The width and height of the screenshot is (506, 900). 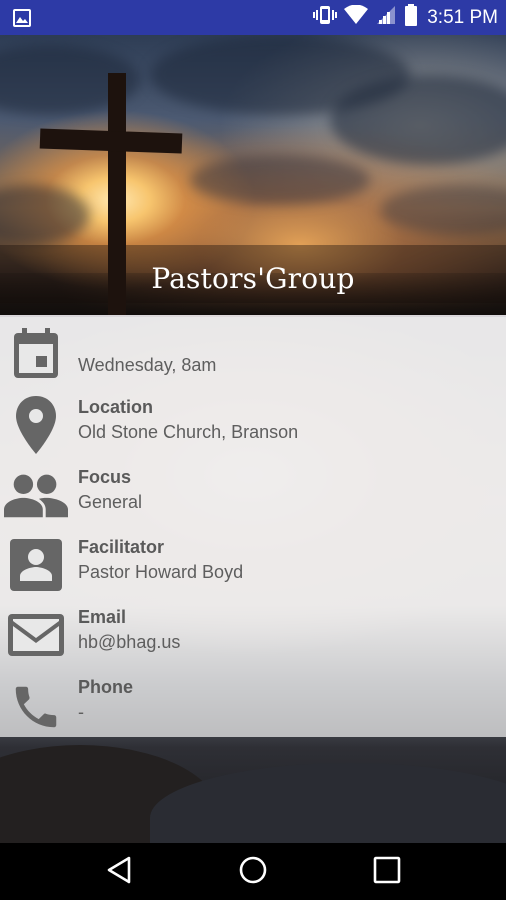 I want to click on image-icon, so click(x=22, y=20).